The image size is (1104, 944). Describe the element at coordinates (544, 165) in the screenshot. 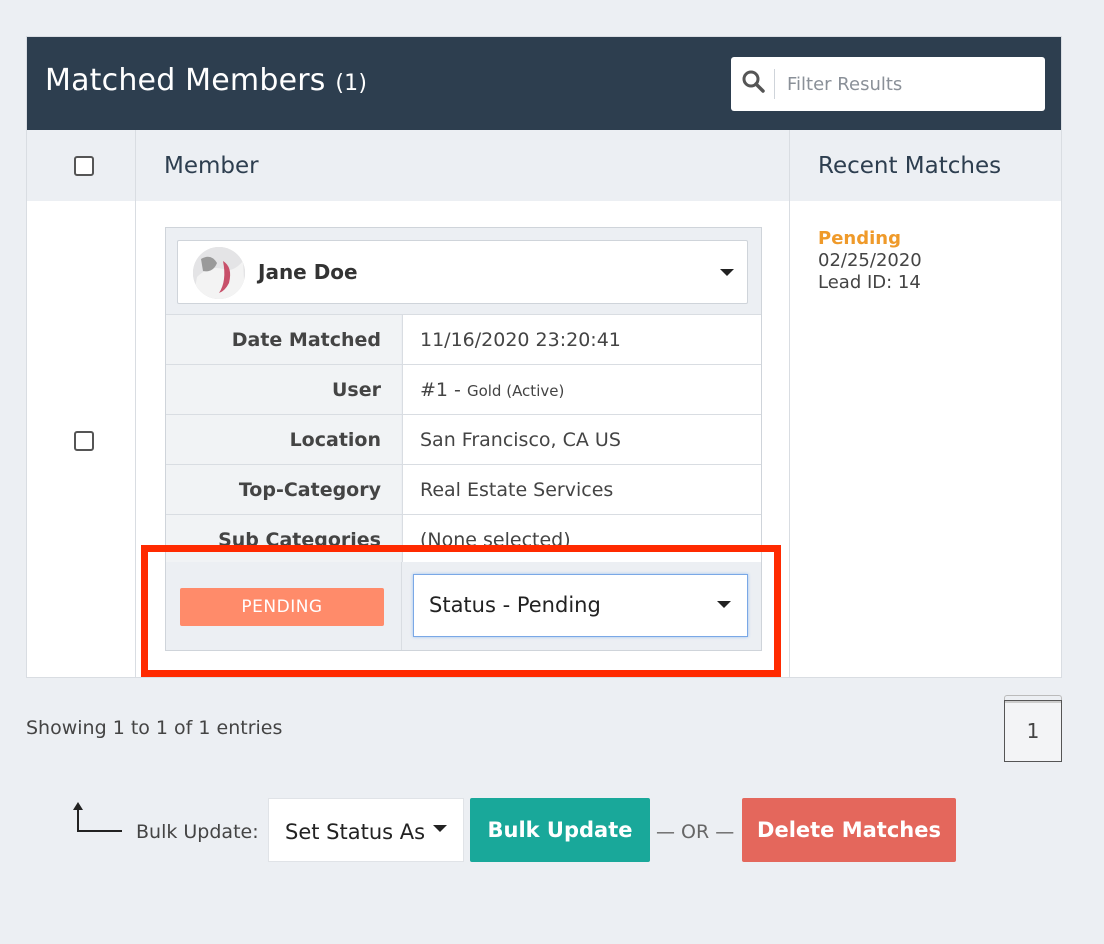

I see `table-header: Member Recent Matches` at that location.